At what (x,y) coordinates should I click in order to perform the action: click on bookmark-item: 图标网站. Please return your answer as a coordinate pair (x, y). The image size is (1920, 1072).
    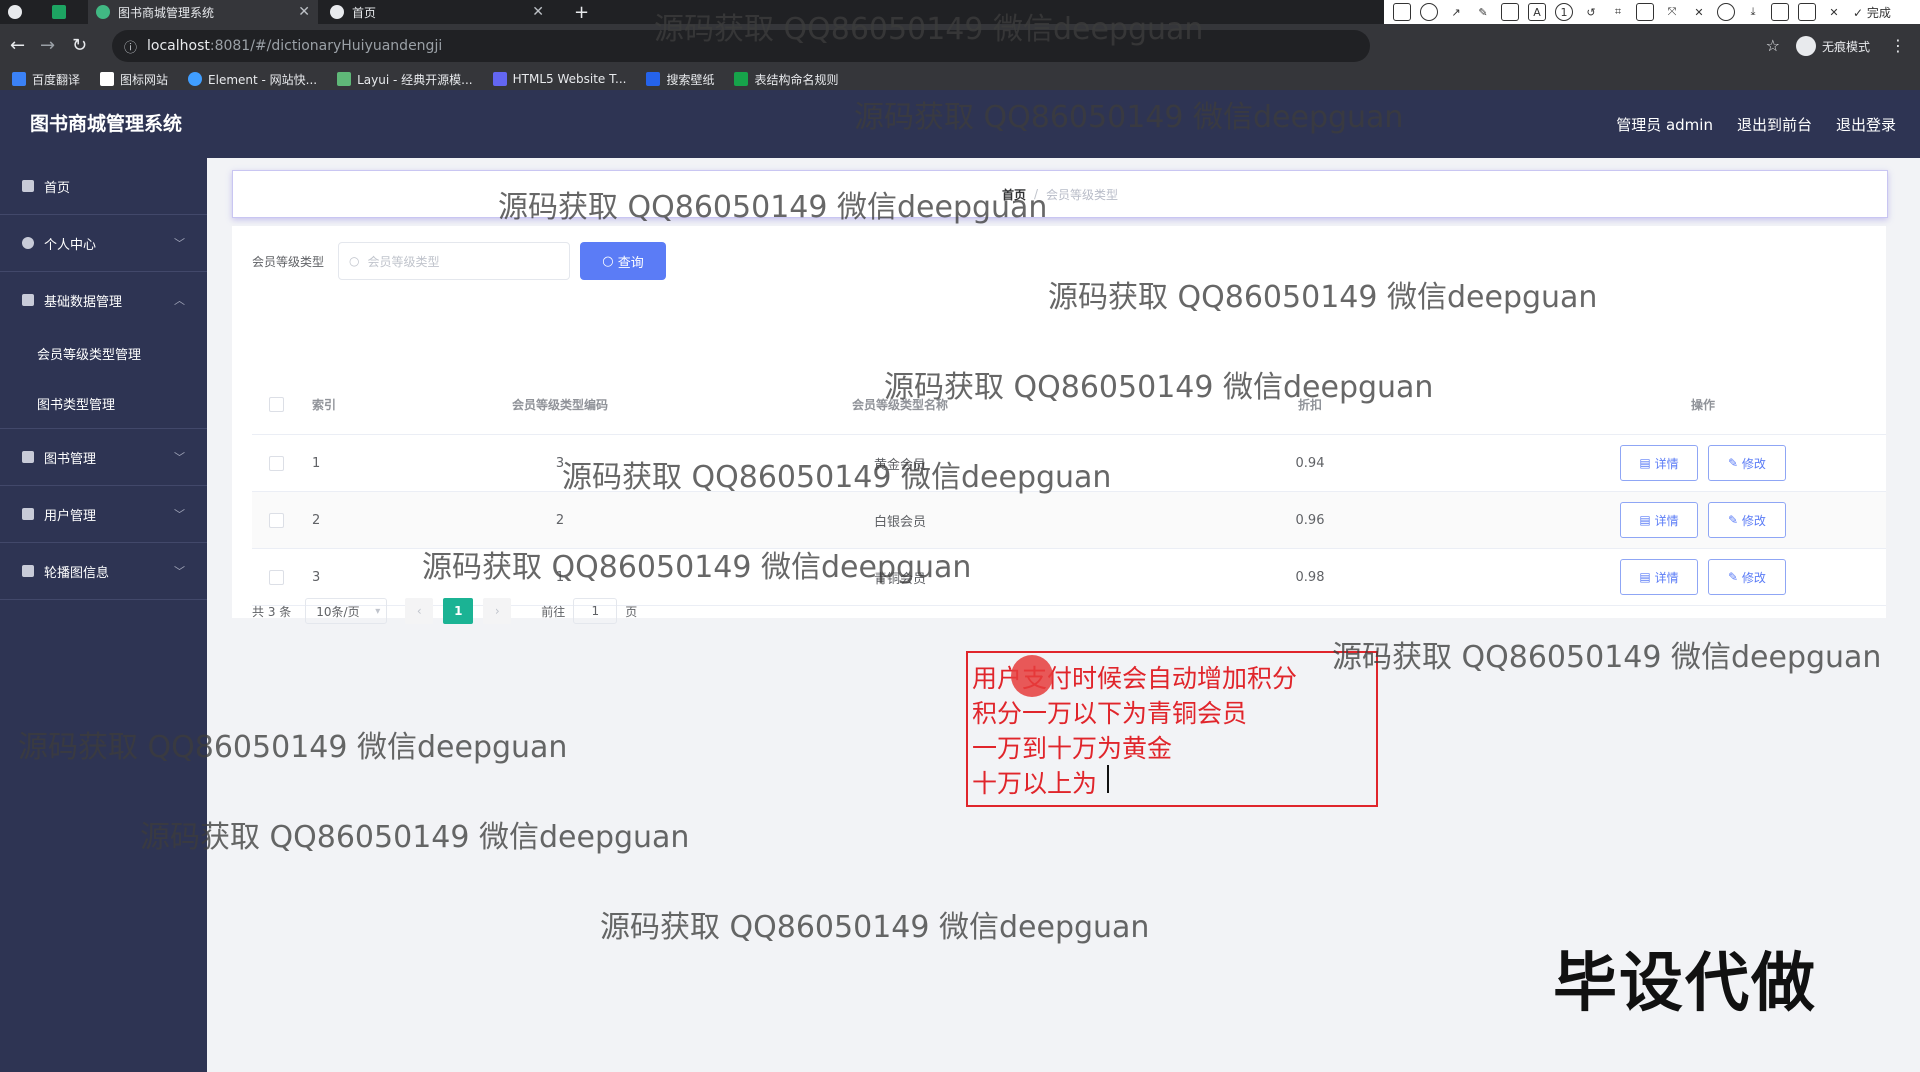
    Looking at the image, I should click on (134, 79).